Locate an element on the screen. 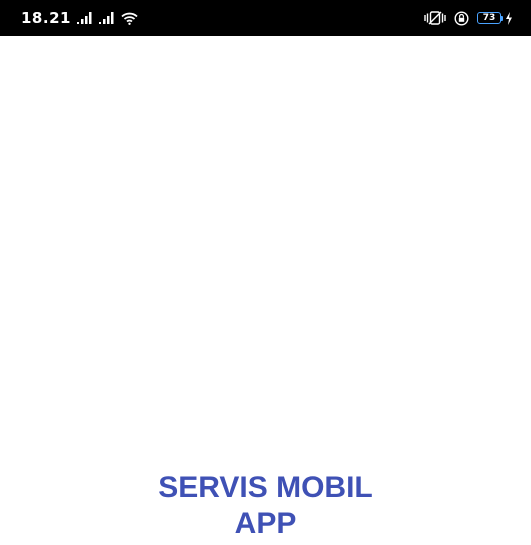  vibrate-icon is located at coordinates (435, 18).